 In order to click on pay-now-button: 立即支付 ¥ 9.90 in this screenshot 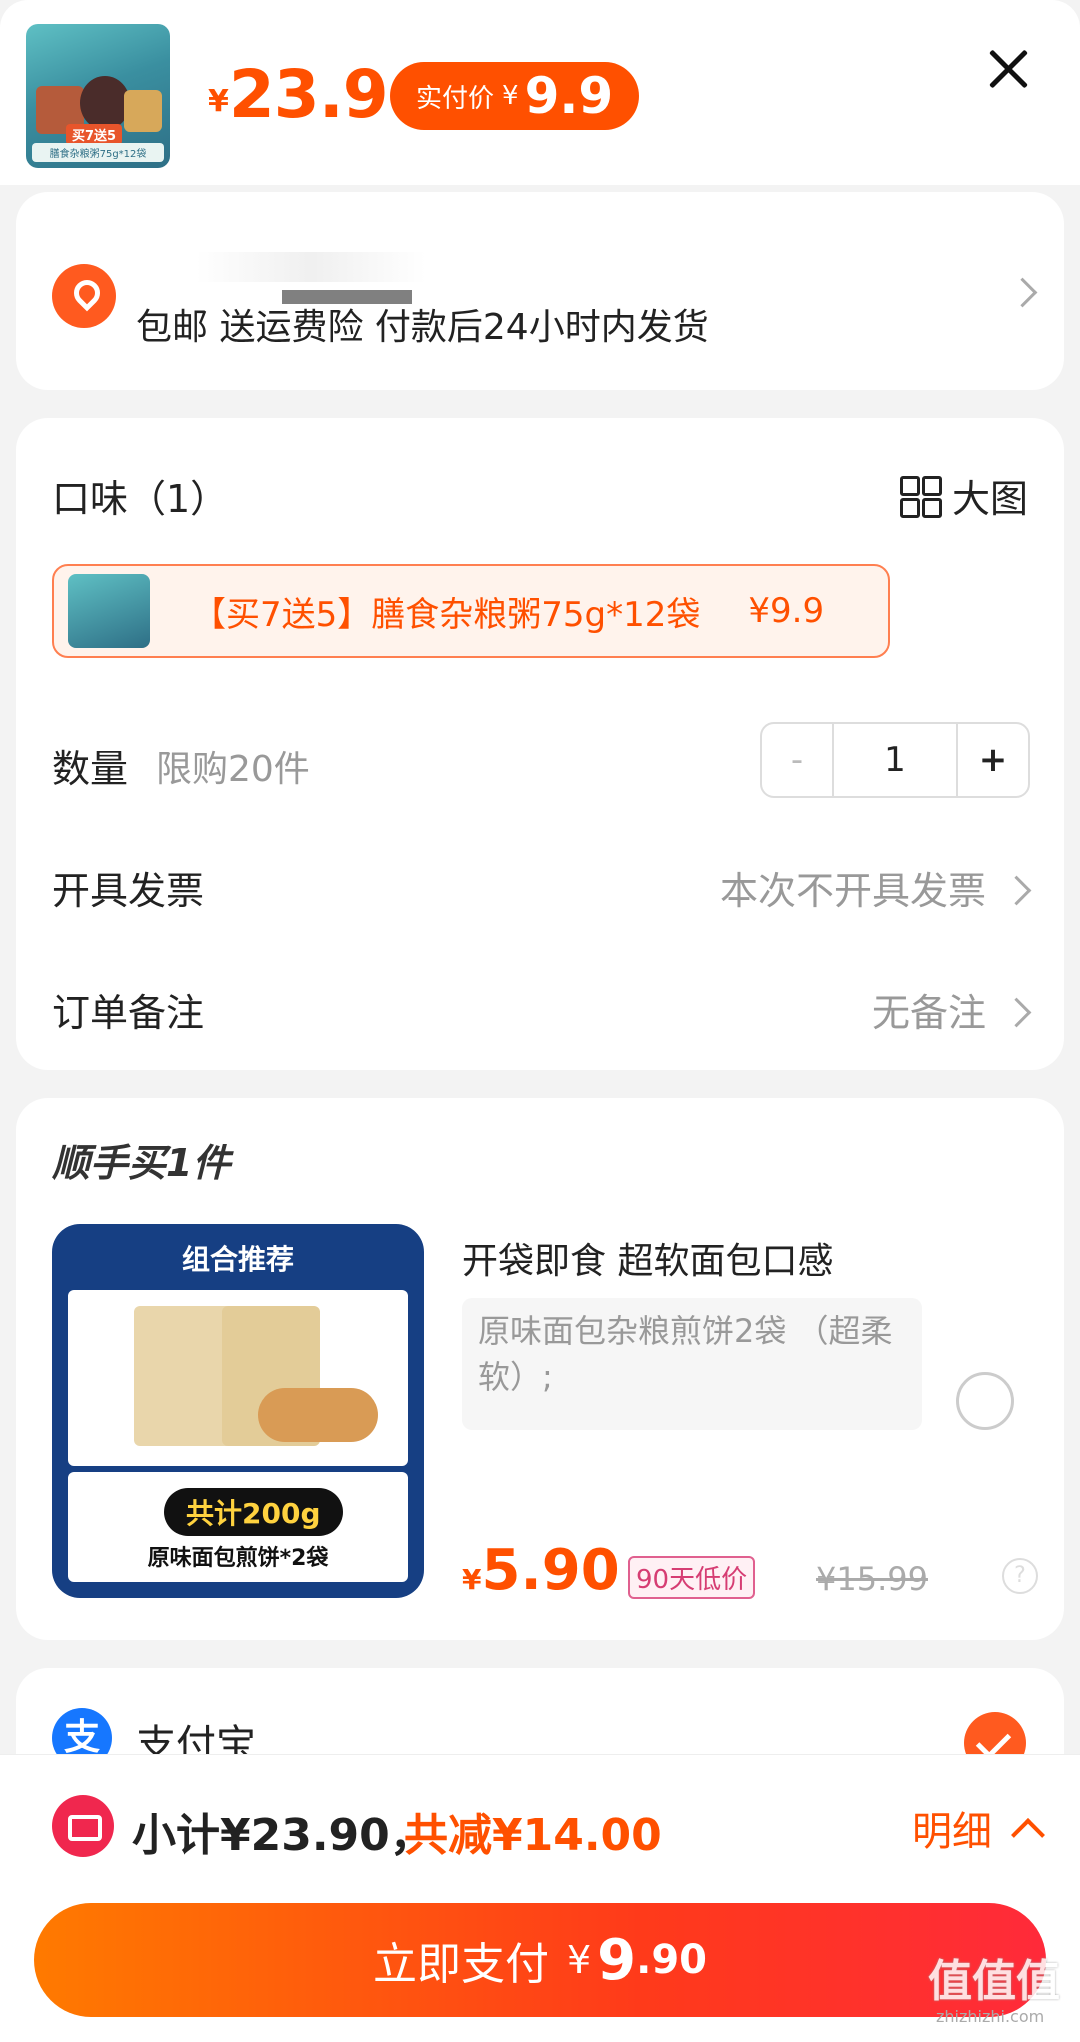, I will do `click(540, 1960)`.